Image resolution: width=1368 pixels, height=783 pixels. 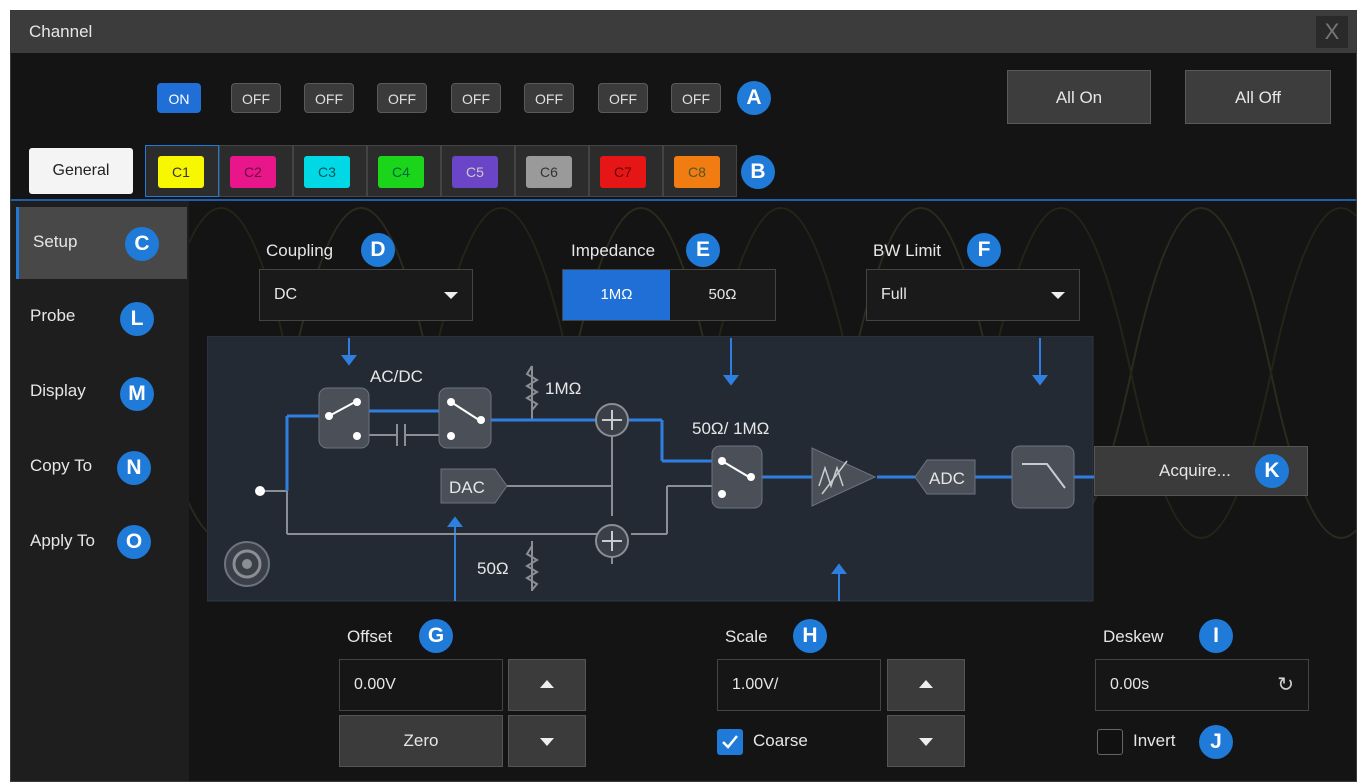 What do you see at coordinates (142, 244) in the screenshot?
I see `callout-c: C` at bounding box center [142, 244].